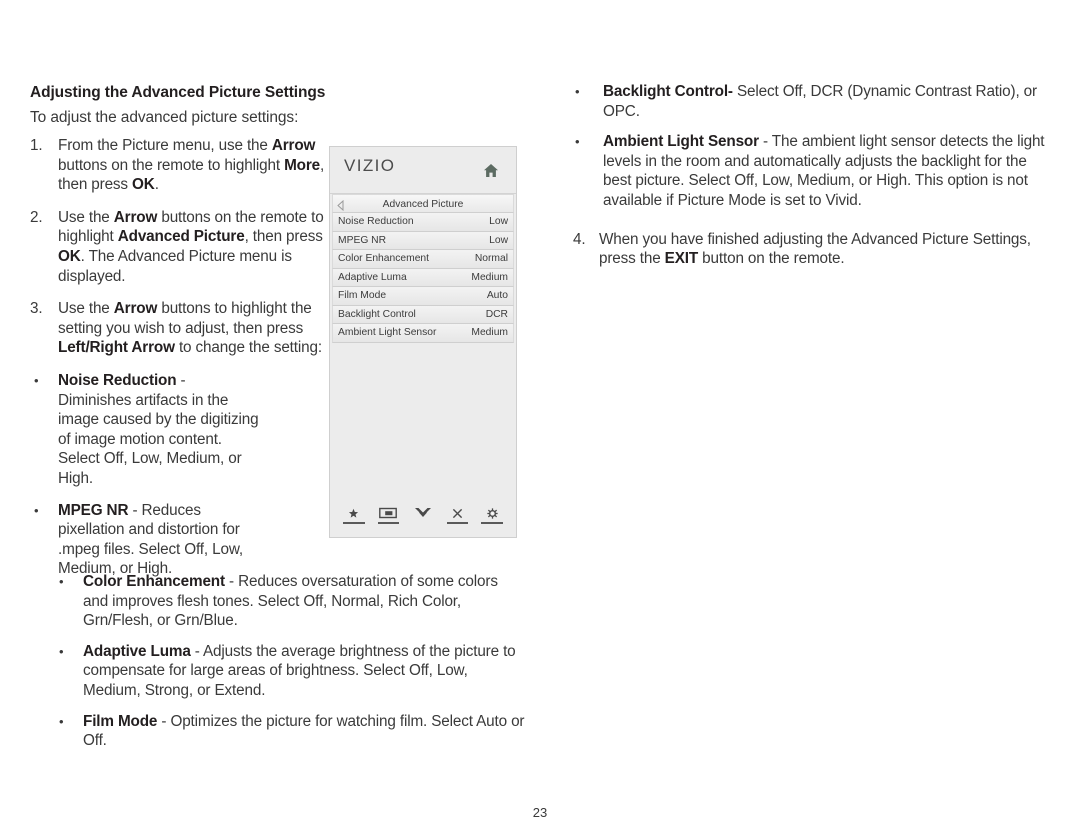  Describe the element at coordinates (362, 240) in the screenshot. I see `tv-menu-item-label: MPEG NR` at that location.